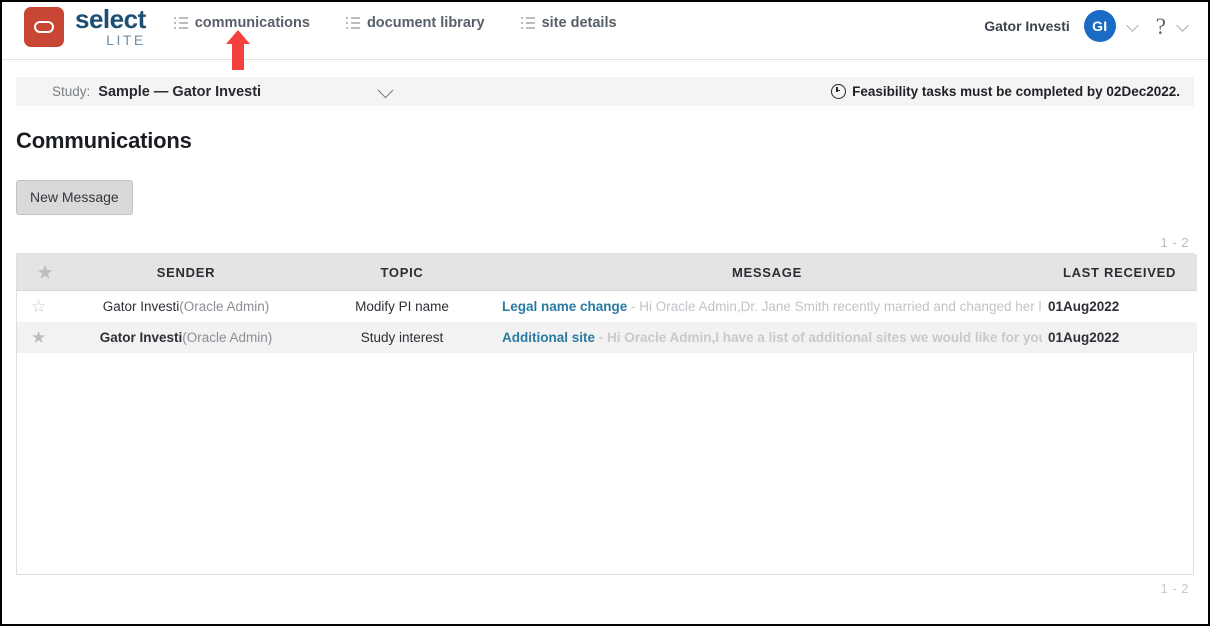 The image size is (1210, 626). I want to click on table-header-row: ★ SENDER TOPIC MESSAGE LAST RECEIVED, so click(607, 272).